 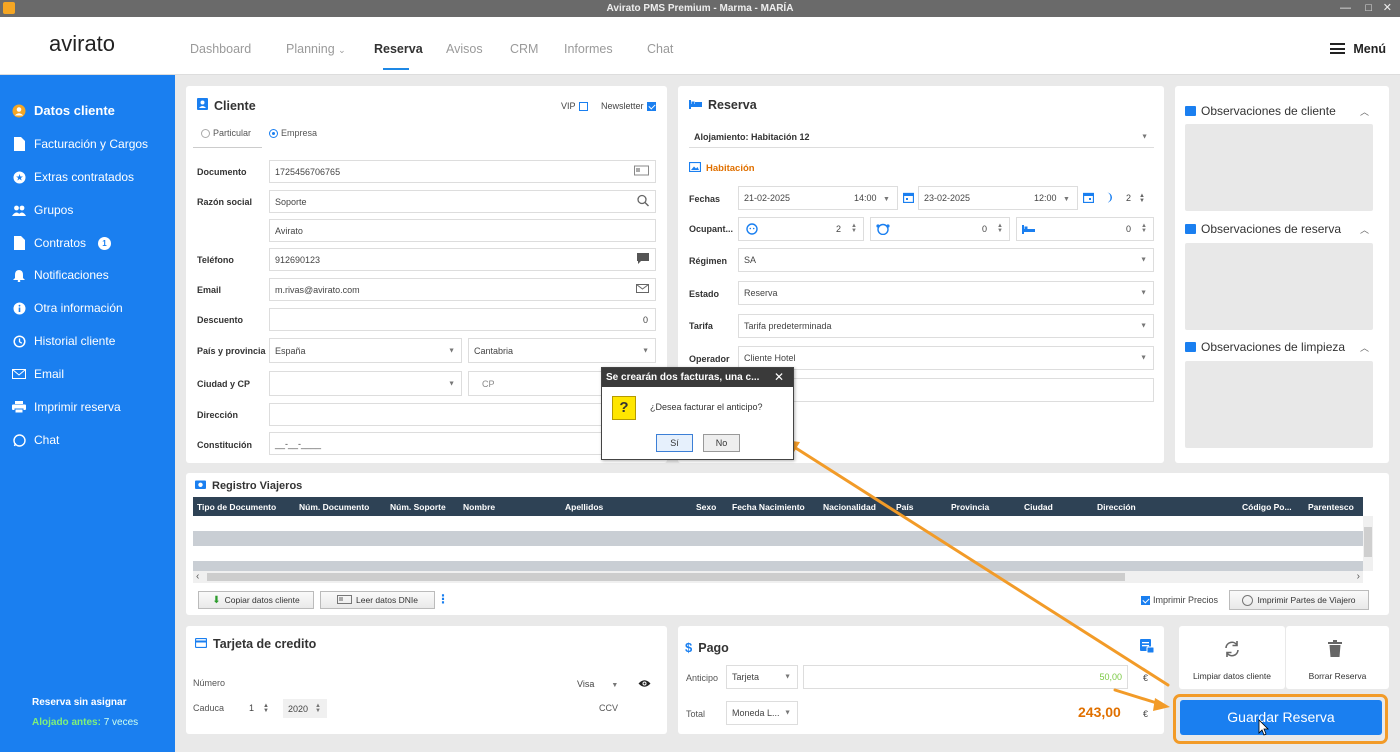 I want to click on mouse-cursor-icon, so click(x=1263, y=727).